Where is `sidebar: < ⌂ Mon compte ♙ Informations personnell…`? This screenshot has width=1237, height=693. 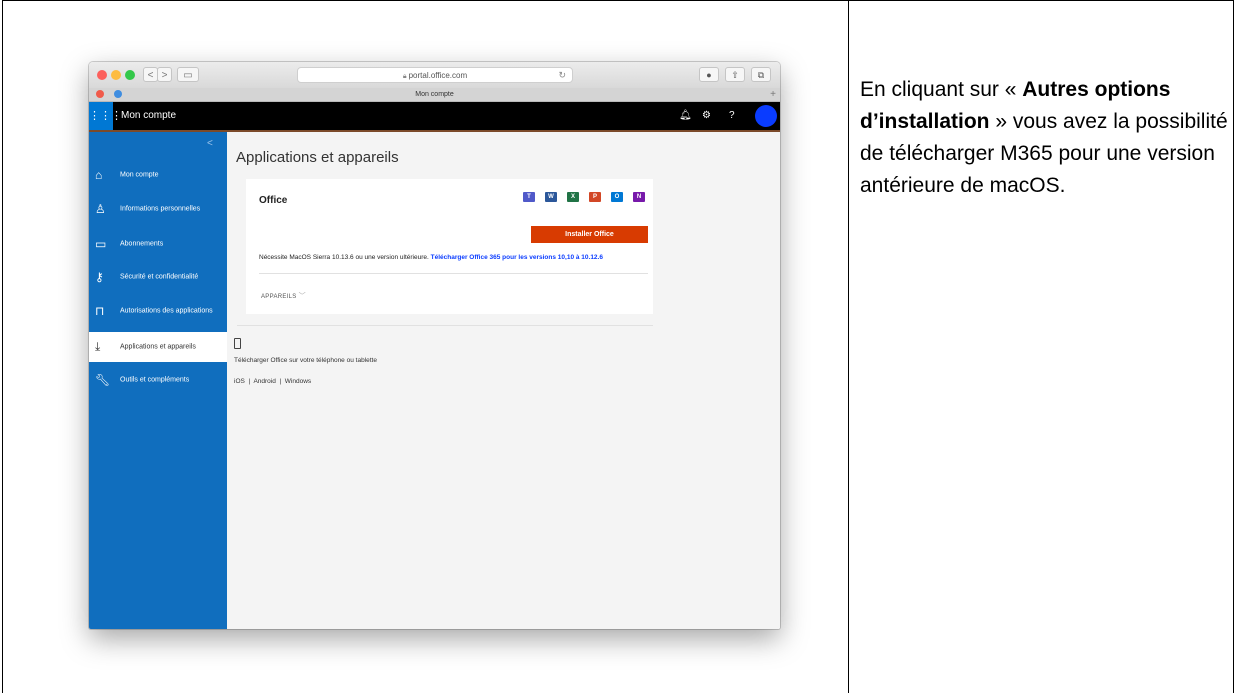 sidebar: < ⌂ Mon compte ♙ Informations personnell… is located at coordinates (158, 380).